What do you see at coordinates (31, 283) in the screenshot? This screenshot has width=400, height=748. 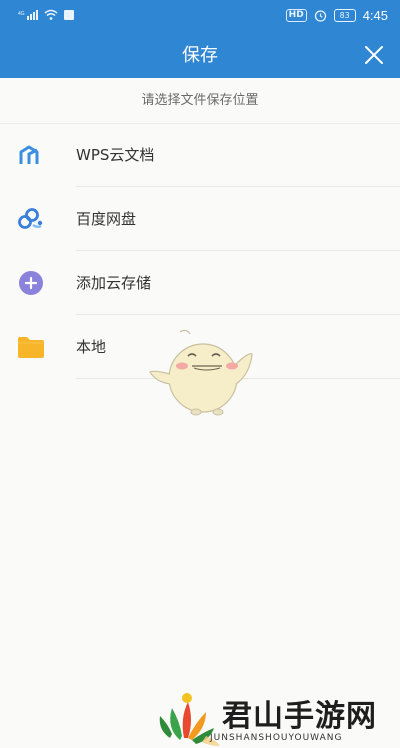 I see `add-cloud-storage-icon` at bounding box center [31, 283].